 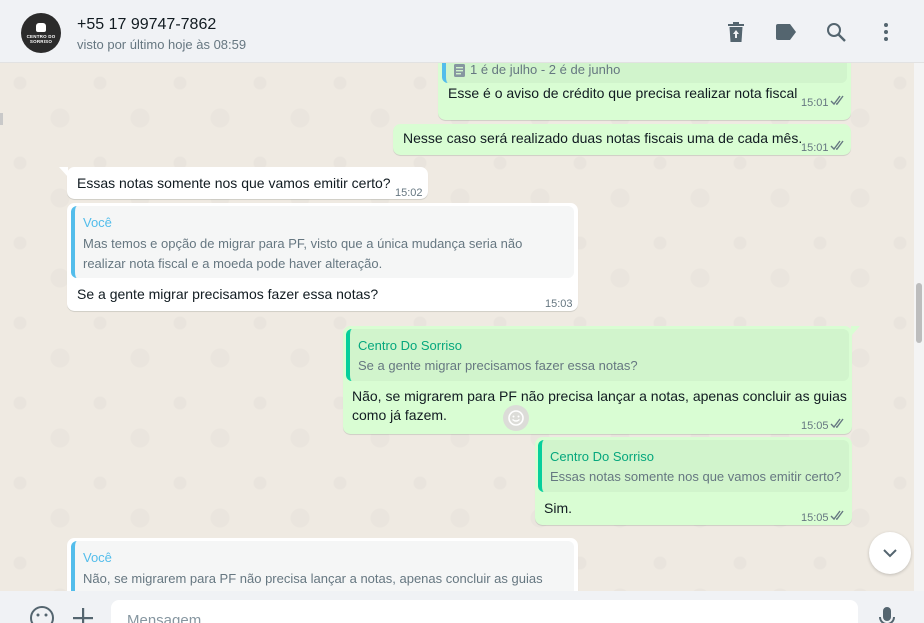 I want to click on left-edge-marker, so click(x=1, y=119).